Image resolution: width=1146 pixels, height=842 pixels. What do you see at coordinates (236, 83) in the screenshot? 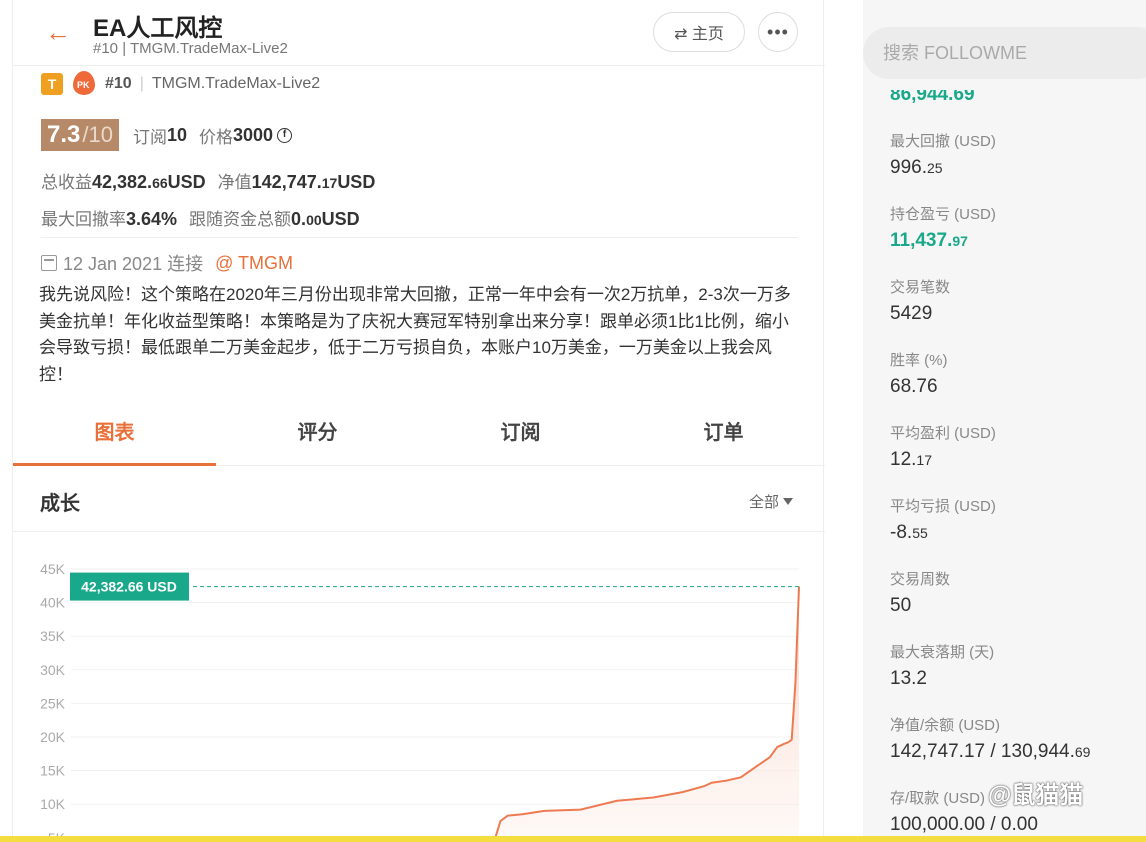
I see `server-label: TMGM.TradeMax-Live2` at bounding box center [236, 83].